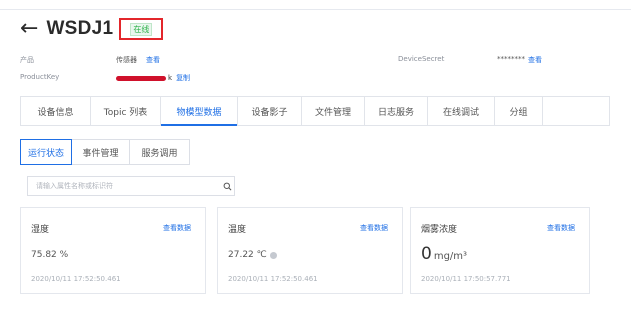 This screenshot has width=631, height=311. Describe the element at coordinates (535, 60) in the screenshot. I see `device-secret-view-link: 查看` at that location.